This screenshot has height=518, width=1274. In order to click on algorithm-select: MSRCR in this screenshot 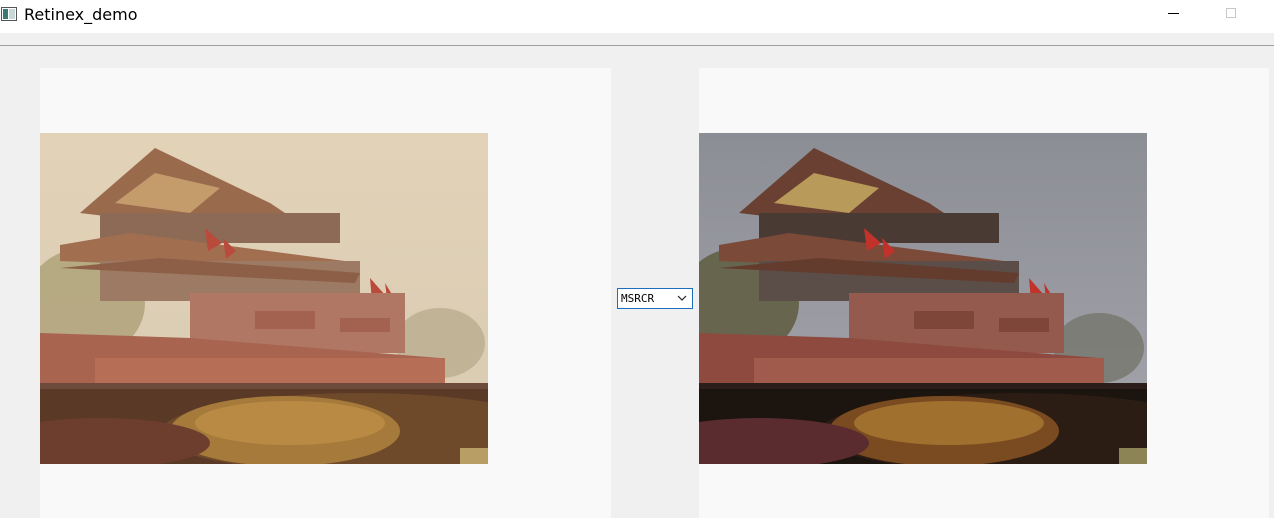, I will do `click(655, 298)`.